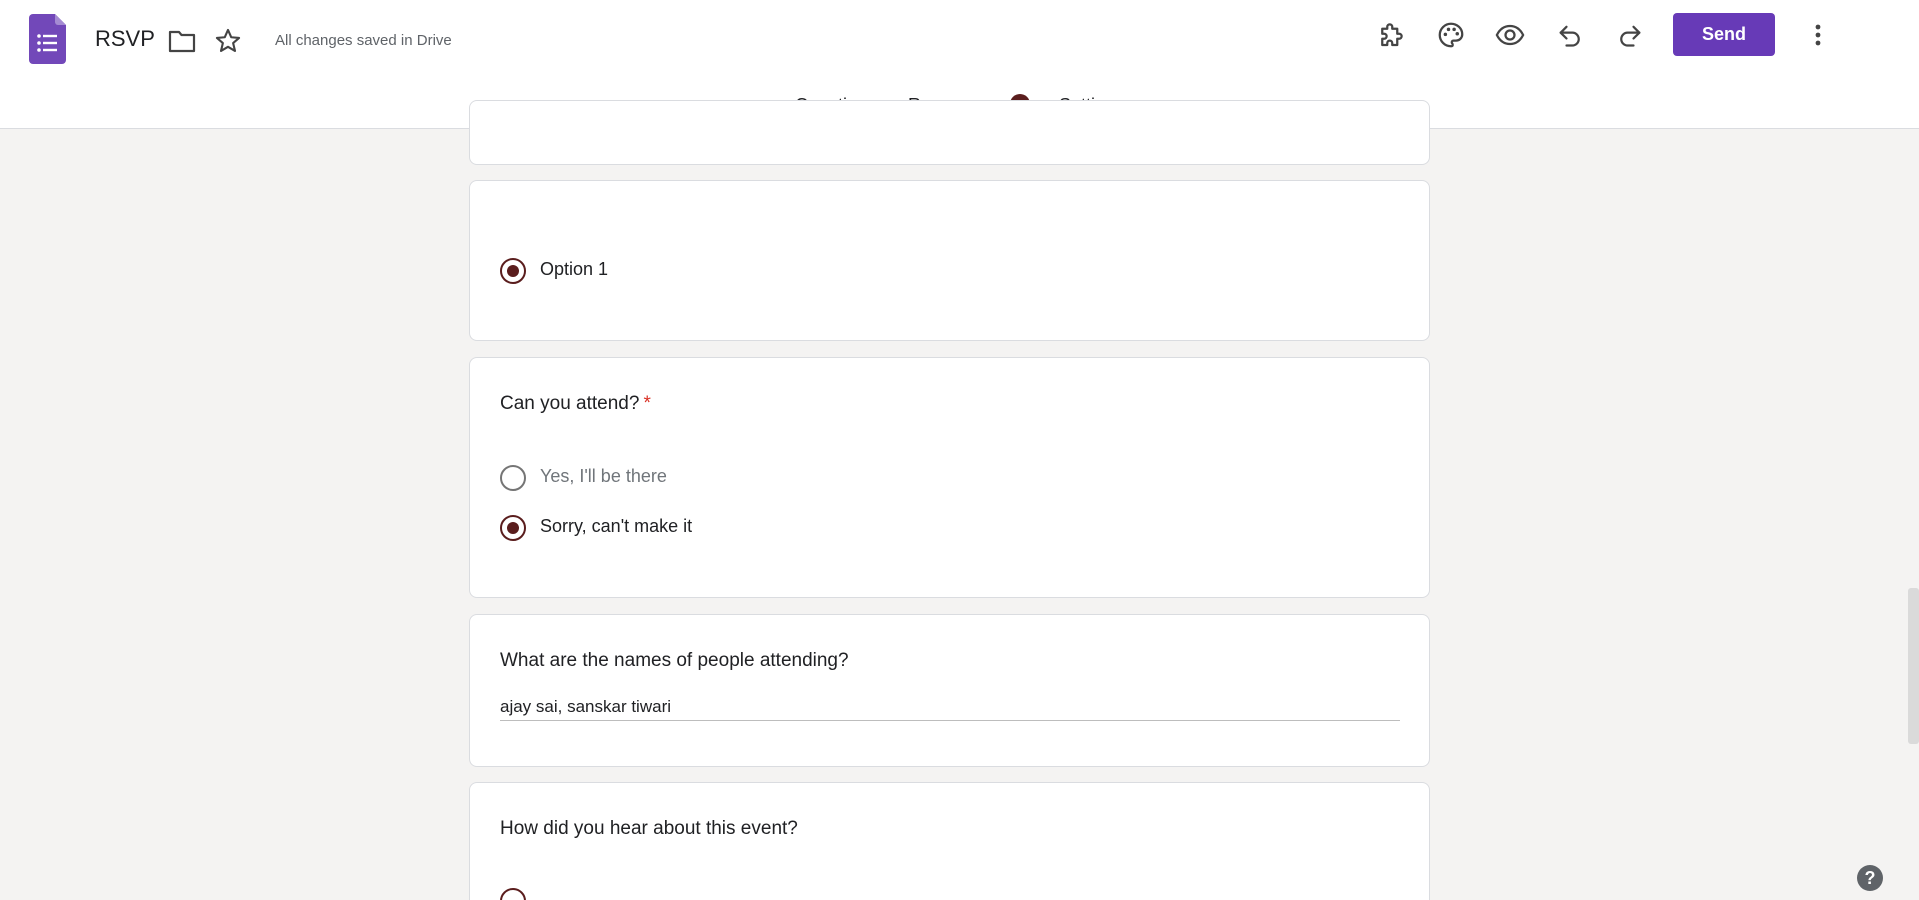 Image resolution: width=1919 pixels, height=900 pixels. What do you see at coordinates (1630, 35) in the screenshot?
I see `redo-icon` at bounding box center [1630, 35].